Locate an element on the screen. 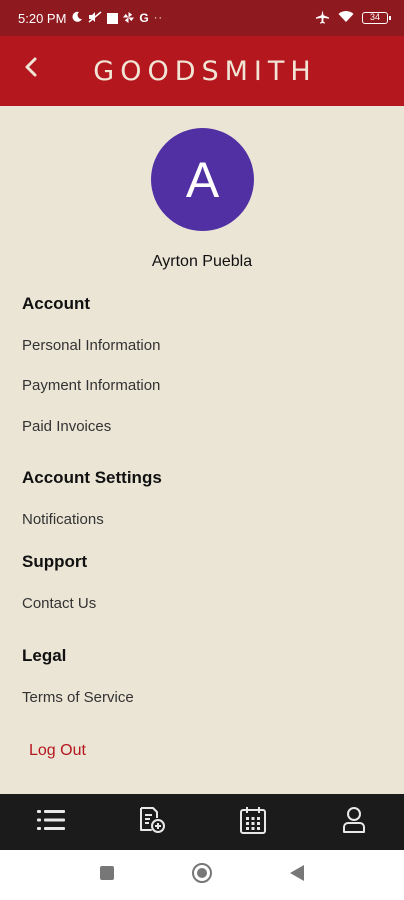 This screenshot has width=404, height=900. profile-icon is located at coordinates (354, 822).